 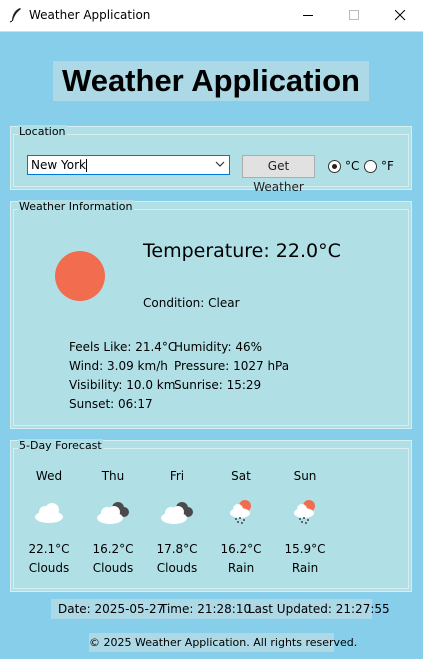 What do you see at coordinates (90, 15) in the screenshot?
I see `window-title: Weather Application` at bounding box center [90, 15].